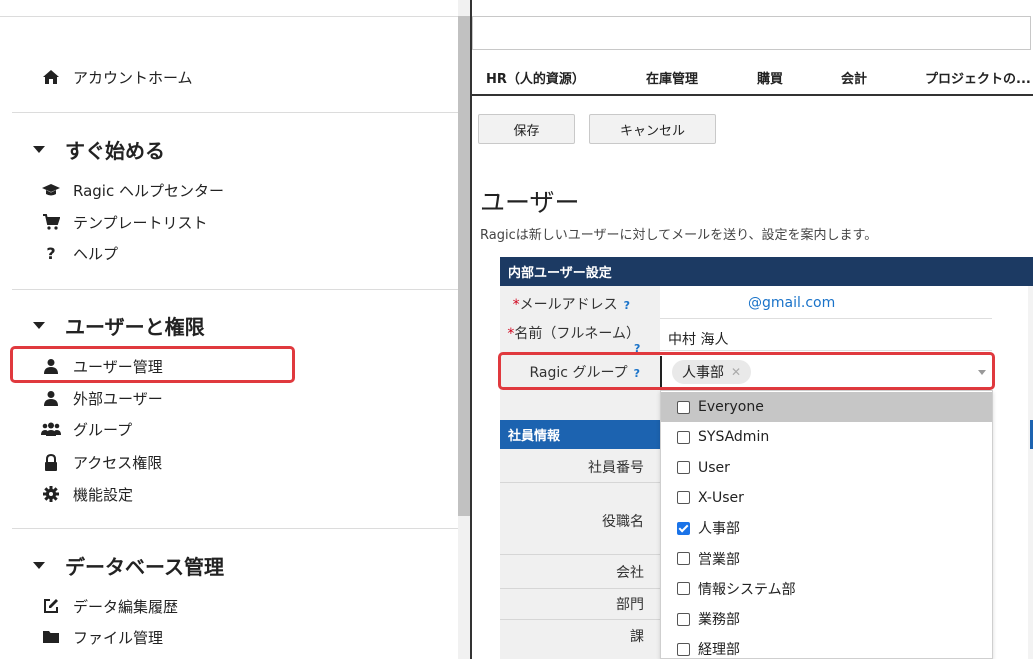 The height and width of the screenshot is (659, 1033). I want to click on department-label: 部門, so click(630, 605).